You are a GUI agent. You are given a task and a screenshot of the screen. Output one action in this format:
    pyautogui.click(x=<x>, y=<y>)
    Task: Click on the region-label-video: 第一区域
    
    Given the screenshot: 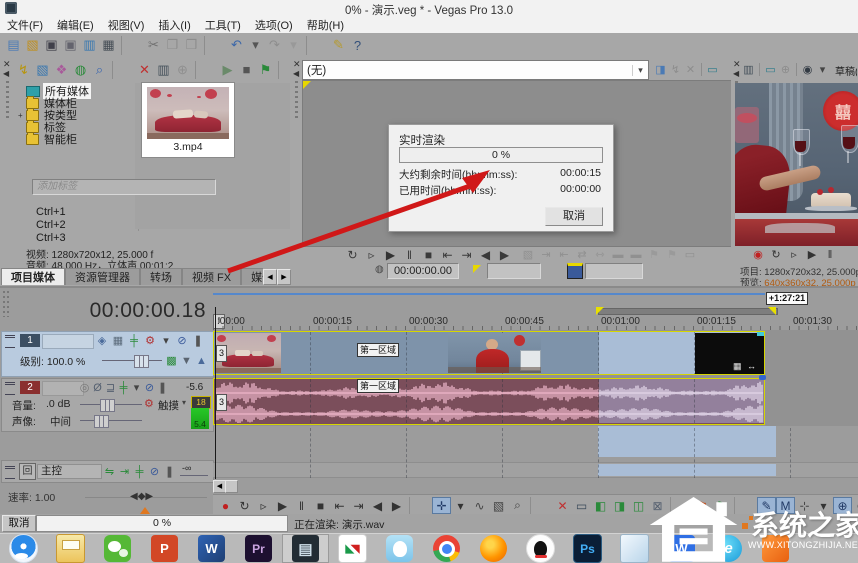 What is the action you would take?
    pyautogui.click(x=378, y=350)
    